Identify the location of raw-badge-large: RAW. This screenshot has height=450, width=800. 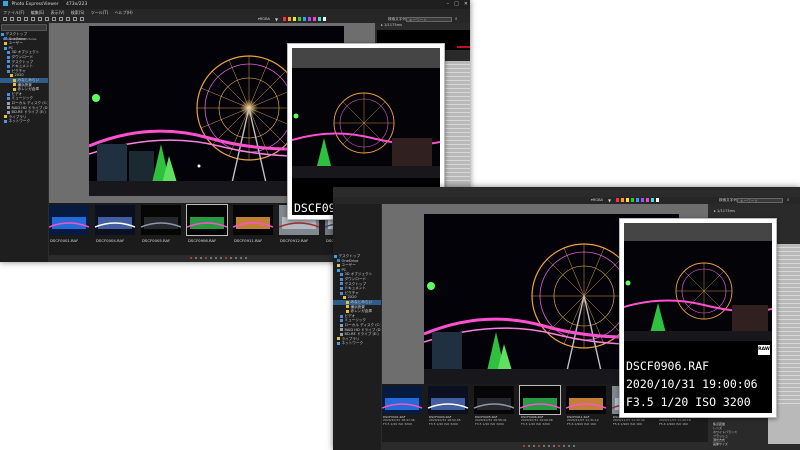
(764, 350).